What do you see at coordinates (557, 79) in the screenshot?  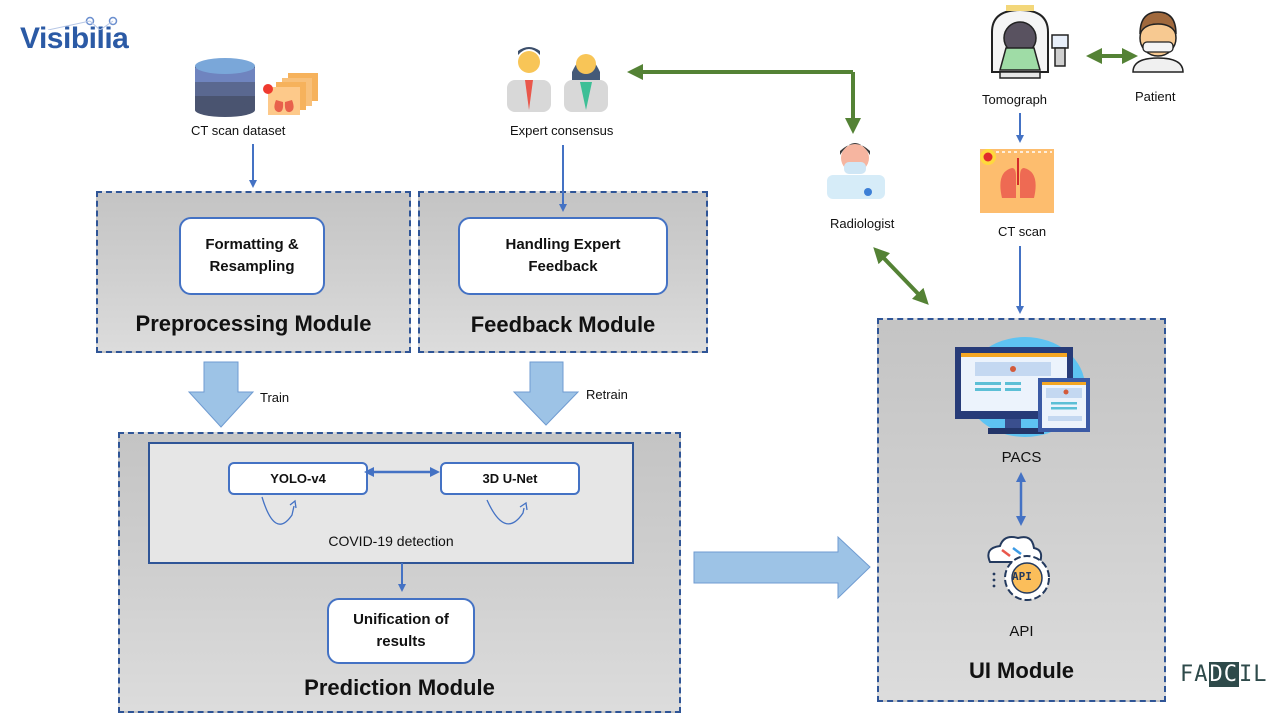 I see `doctors-icon` at bounding box center [557, 79].